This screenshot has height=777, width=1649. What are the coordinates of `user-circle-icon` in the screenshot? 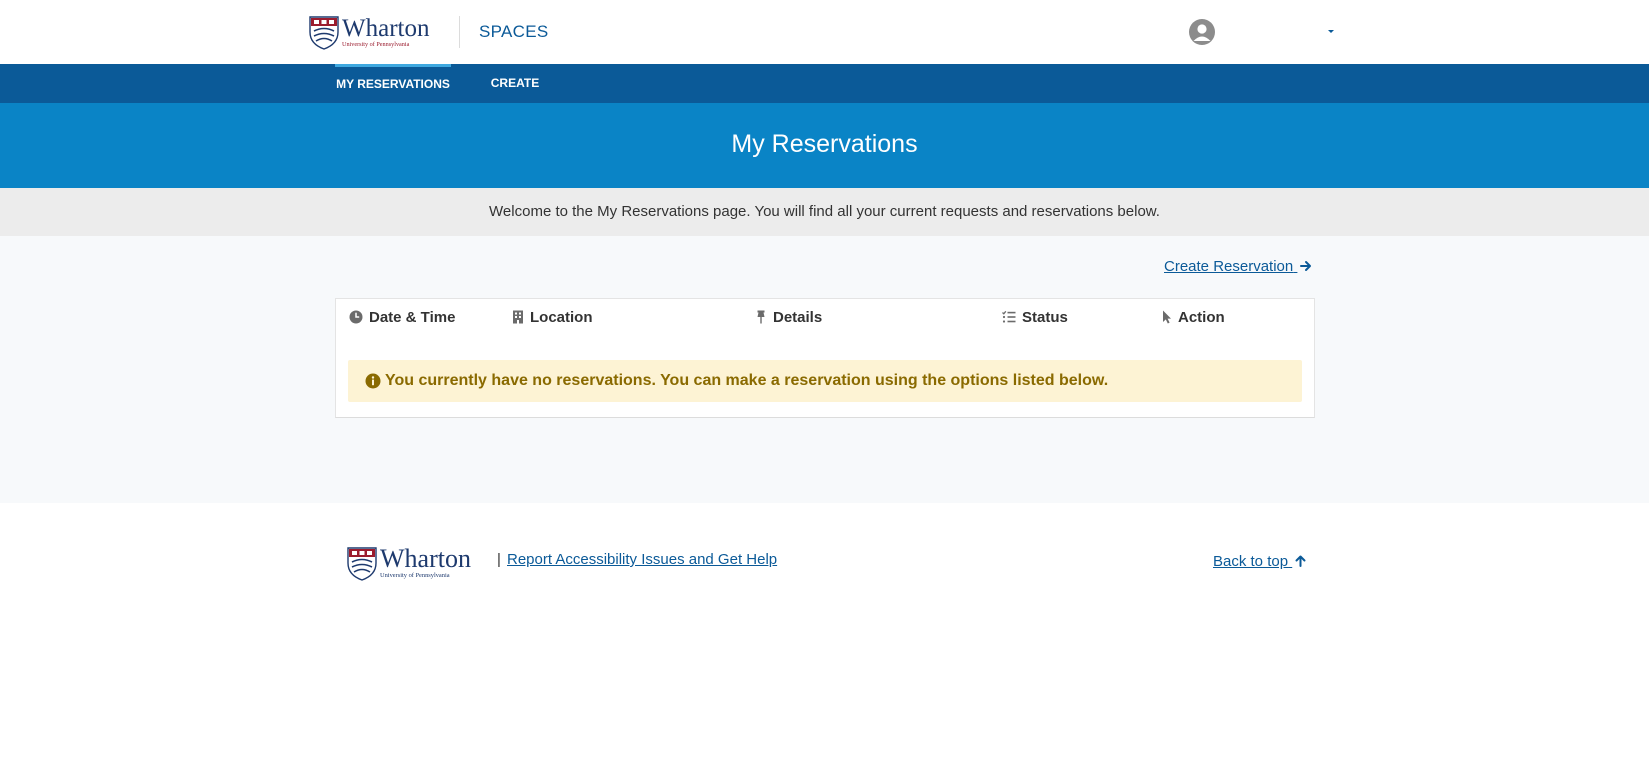 It's located at (1202, 32).